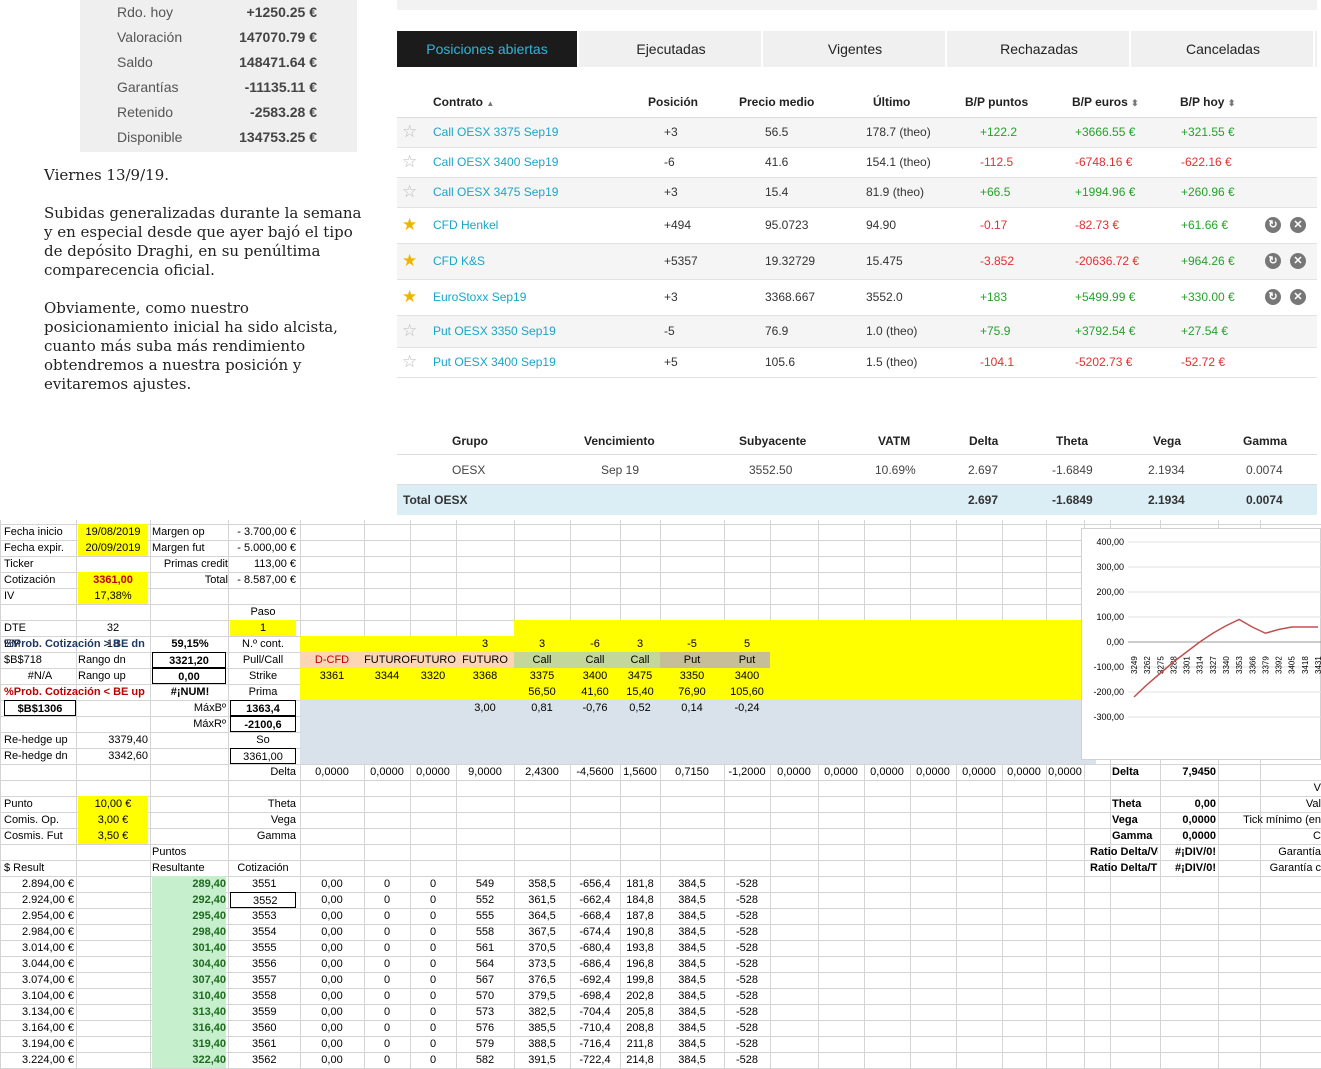 This screenshot has height=1069, width=1321. Describe the element at coordinates (113, 596) in the screenshot. I see `sheet-value: 17,38%` at that location.